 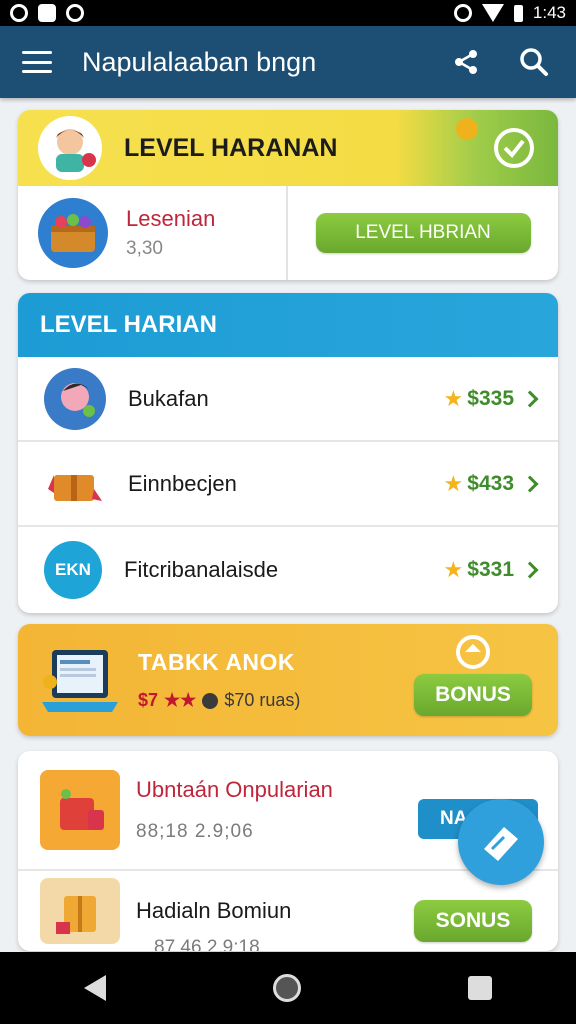 I want to click on level-card-title: LEVEL HARANAN, so click(x=231, y=147).